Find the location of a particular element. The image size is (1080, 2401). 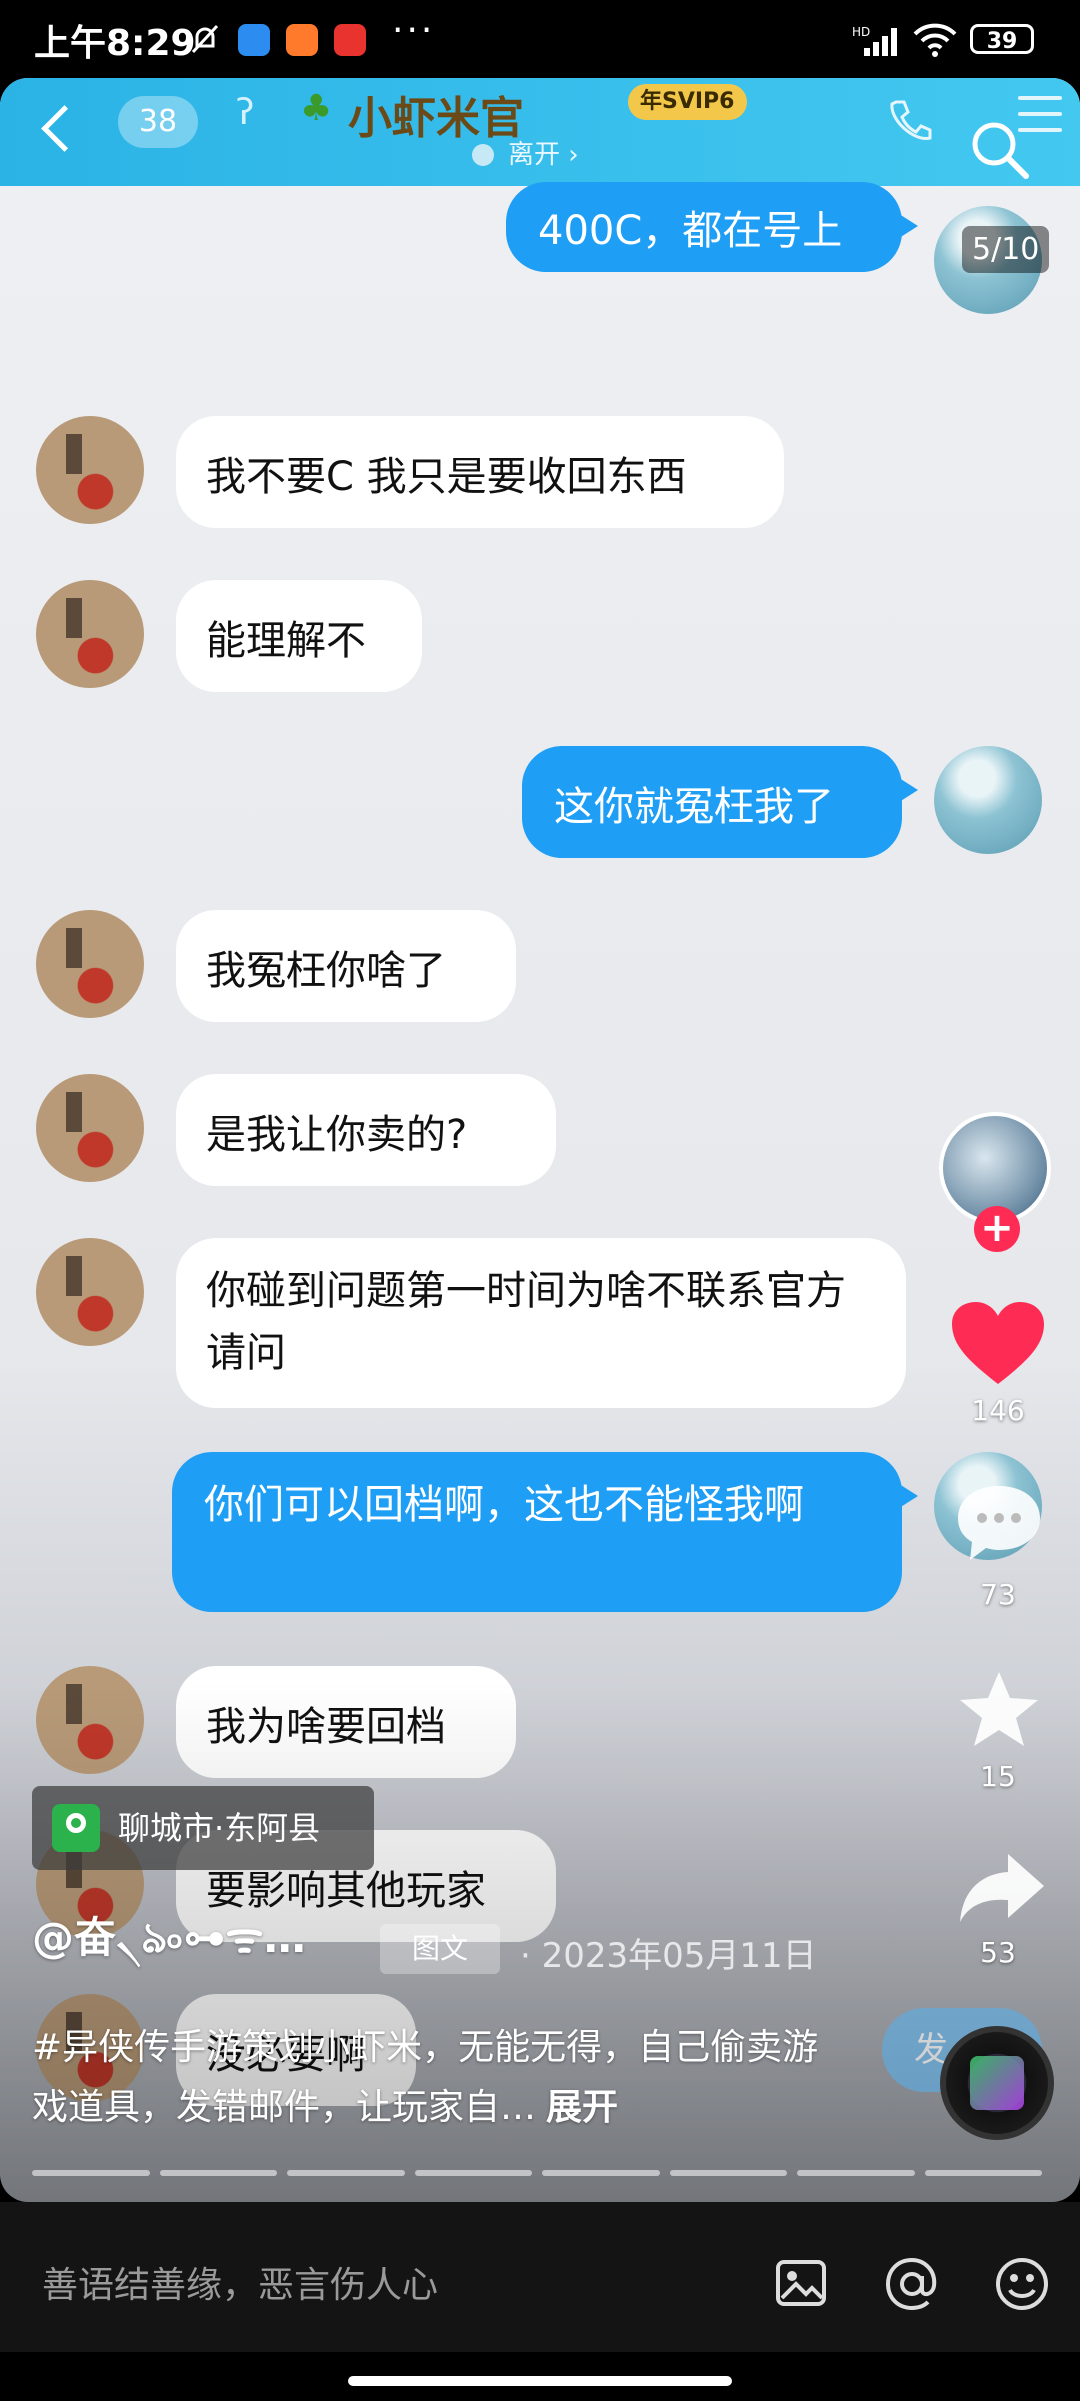

location-text: 聊城市·东阿县 is located at coordinates (219, 1828).